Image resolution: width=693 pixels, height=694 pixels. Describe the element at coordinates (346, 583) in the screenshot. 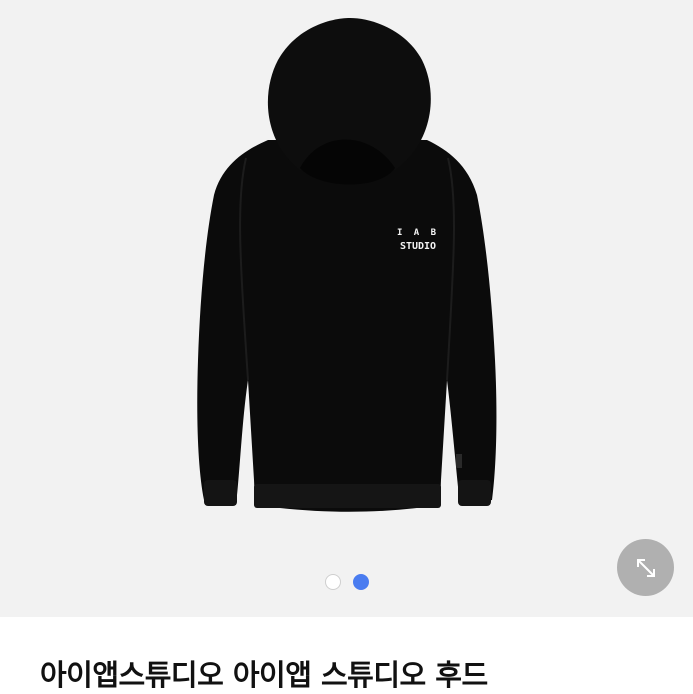

I see `gallery-pagination` at that location.